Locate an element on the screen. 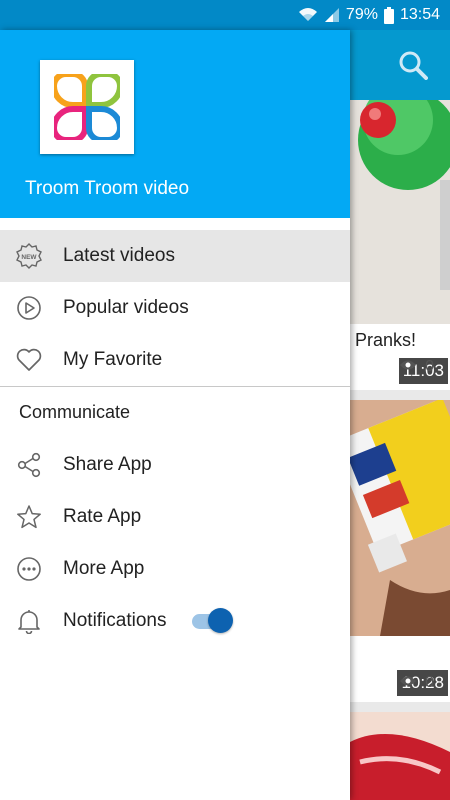 Image resolution: width=450 pixels, height=800 pixels. menu-item-popular-videos: Popular videos is located at coordinates (175, 308).